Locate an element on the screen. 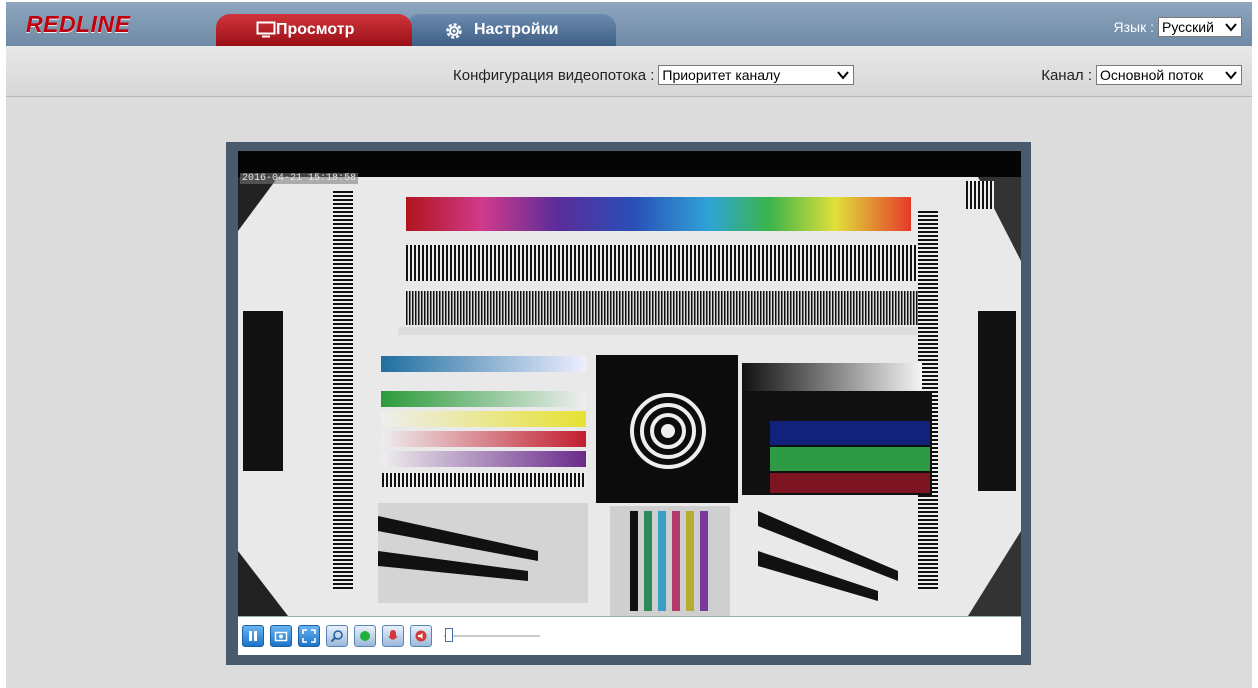  stream-config-label: Конфигурация видеопотока : is located at coordinates (554, 75).